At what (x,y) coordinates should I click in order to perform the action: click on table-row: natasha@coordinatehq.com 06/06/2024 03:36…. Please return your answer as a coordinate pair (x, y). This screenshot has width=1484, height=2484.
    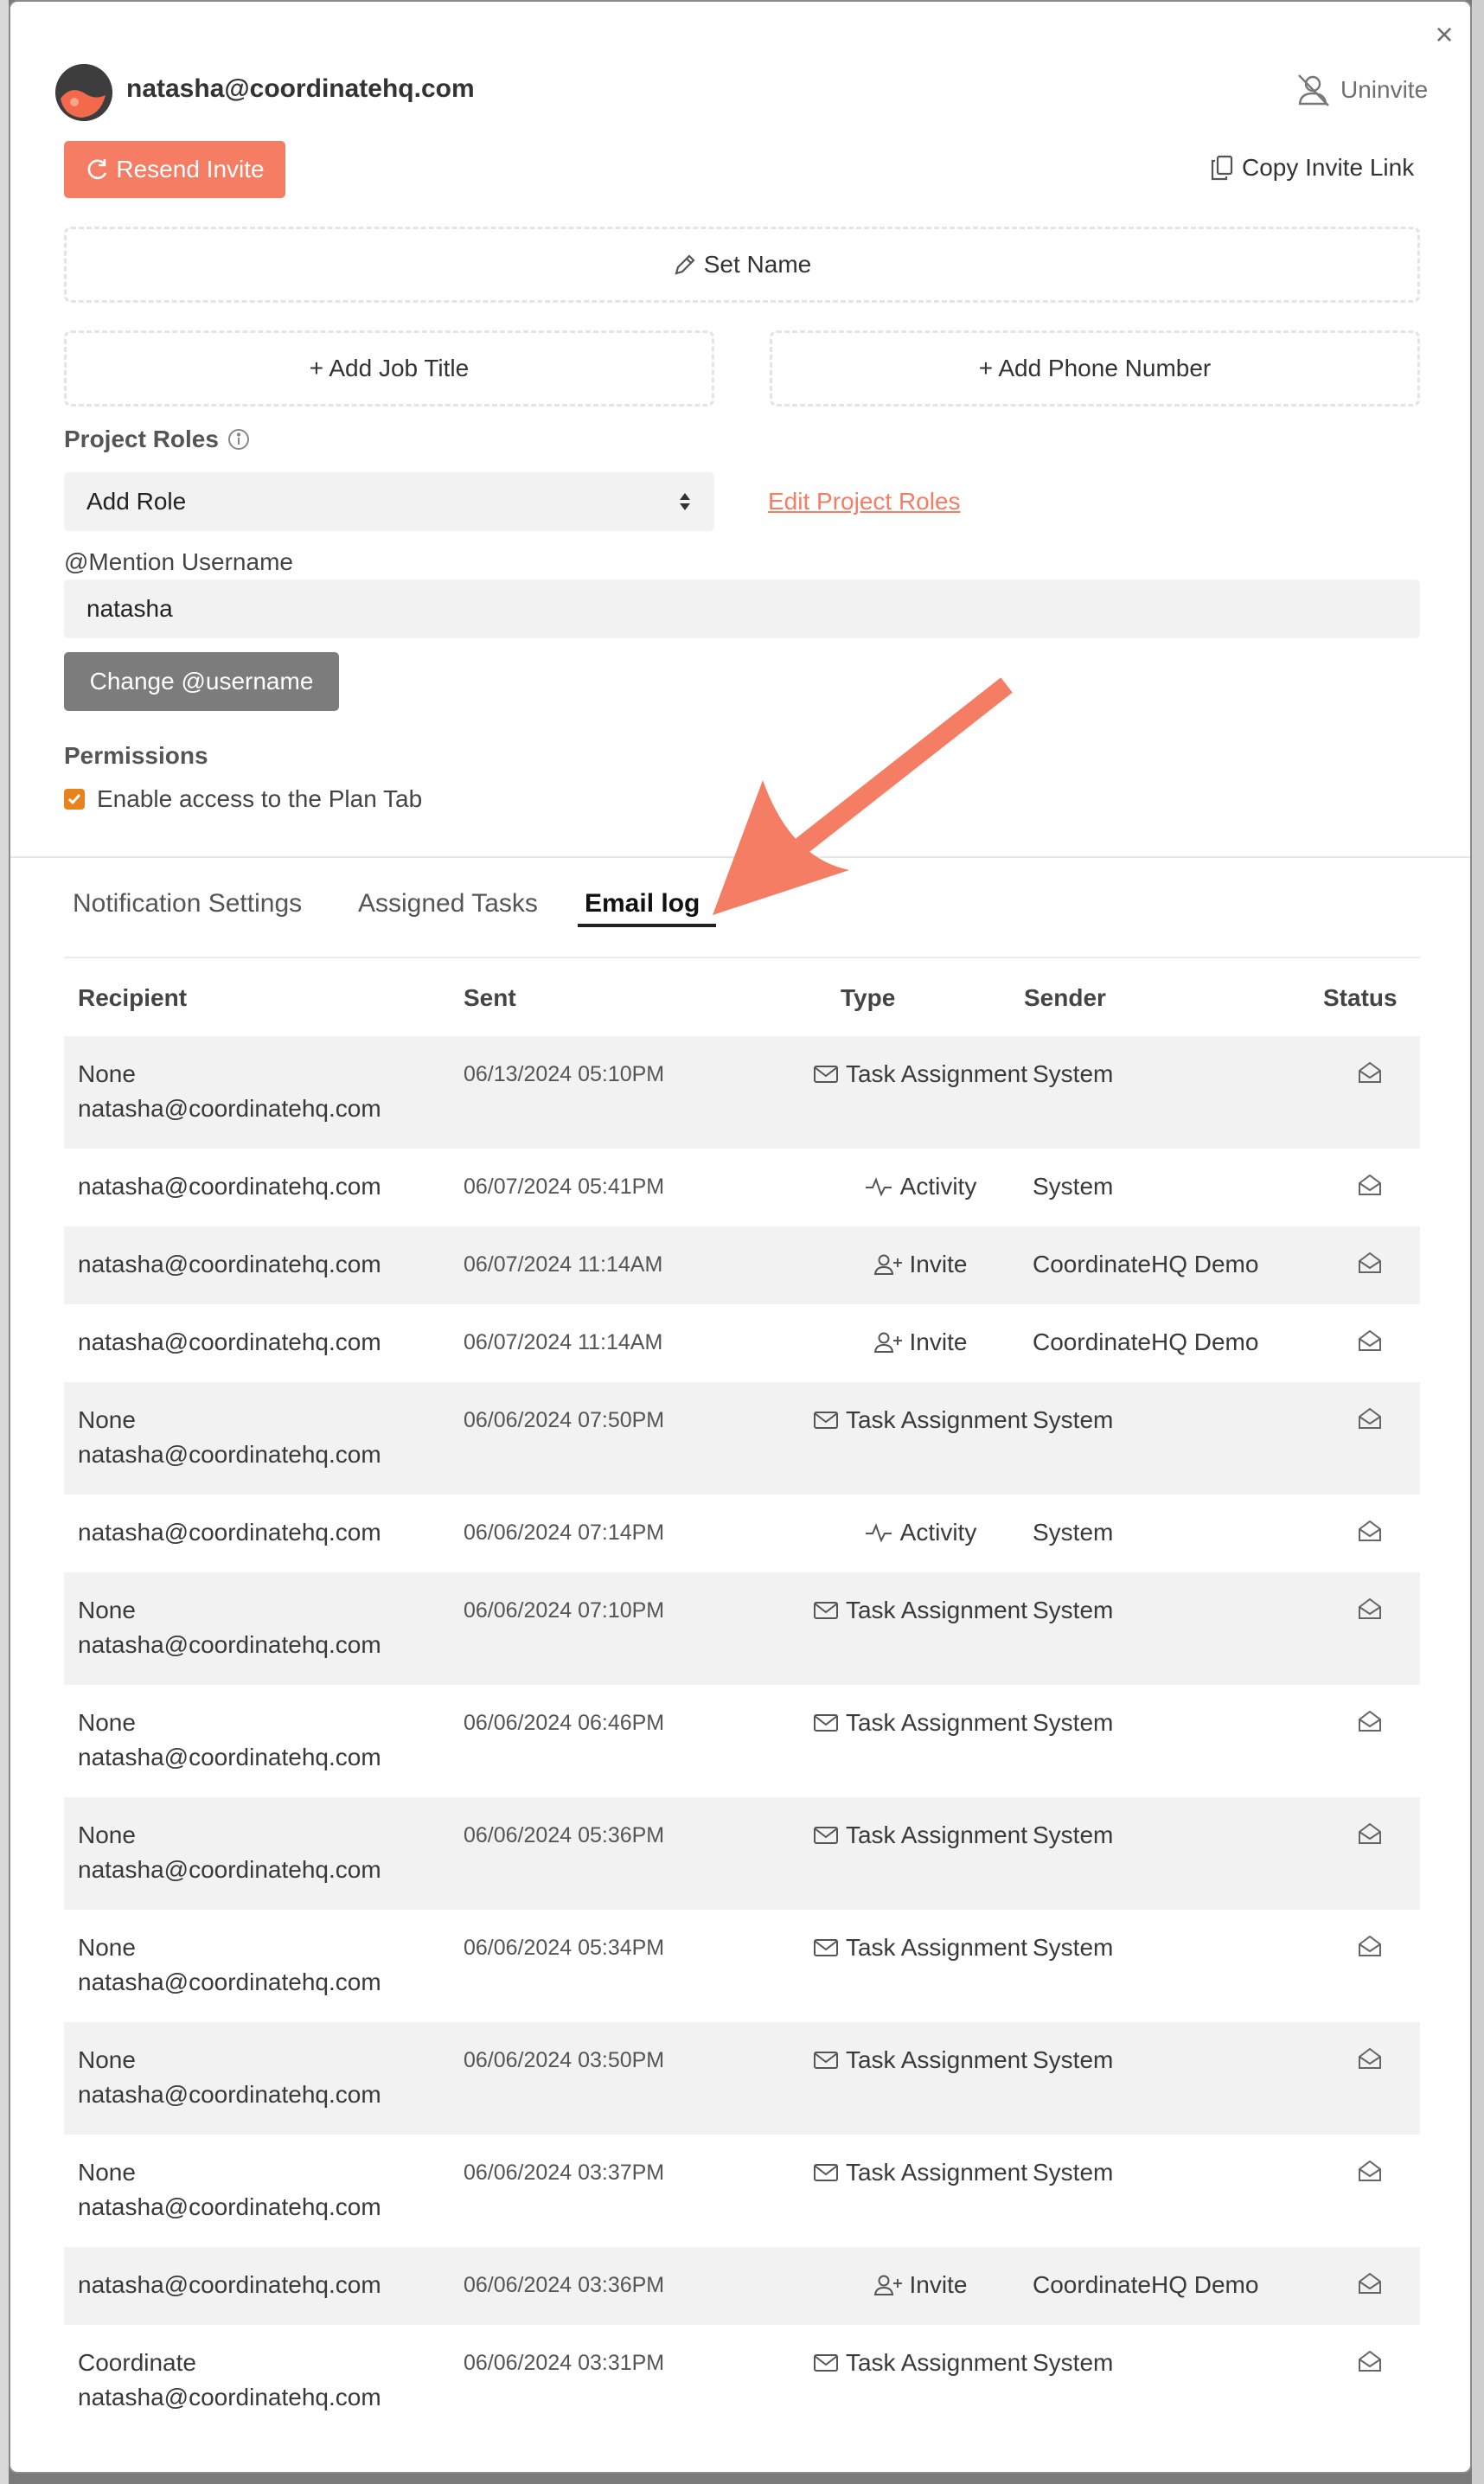
    Looking at the image, I should click on (742, 2286).